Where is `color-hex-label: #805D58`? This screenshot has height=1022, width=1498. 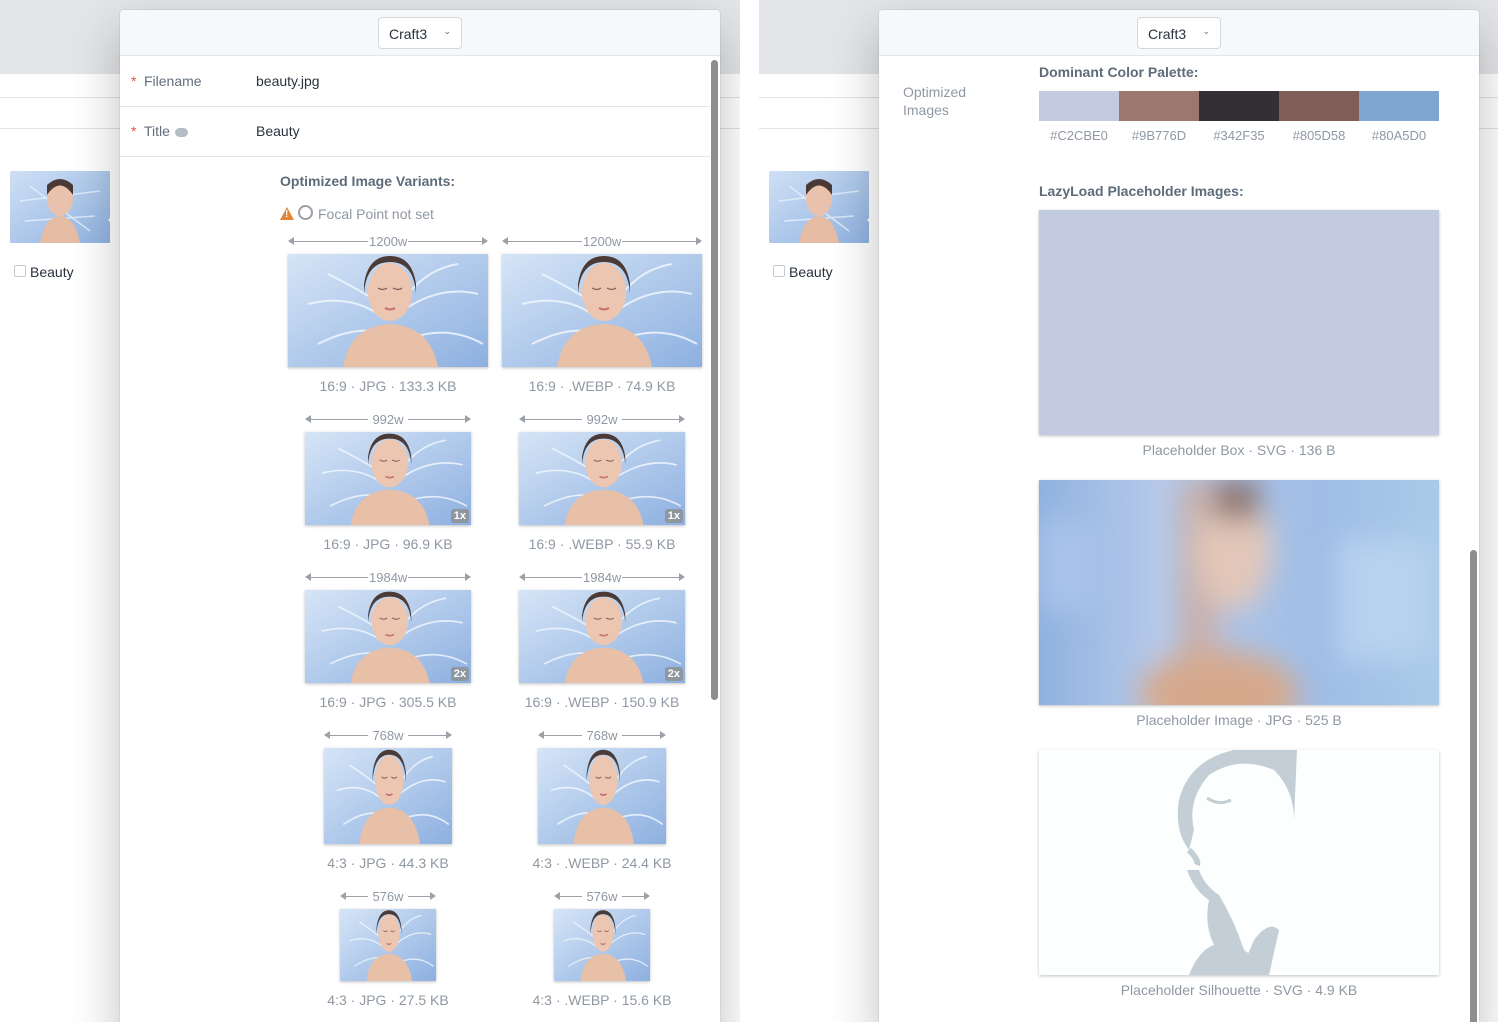 color-hex-label: #805D58 is located at coordinates (1319, 135).